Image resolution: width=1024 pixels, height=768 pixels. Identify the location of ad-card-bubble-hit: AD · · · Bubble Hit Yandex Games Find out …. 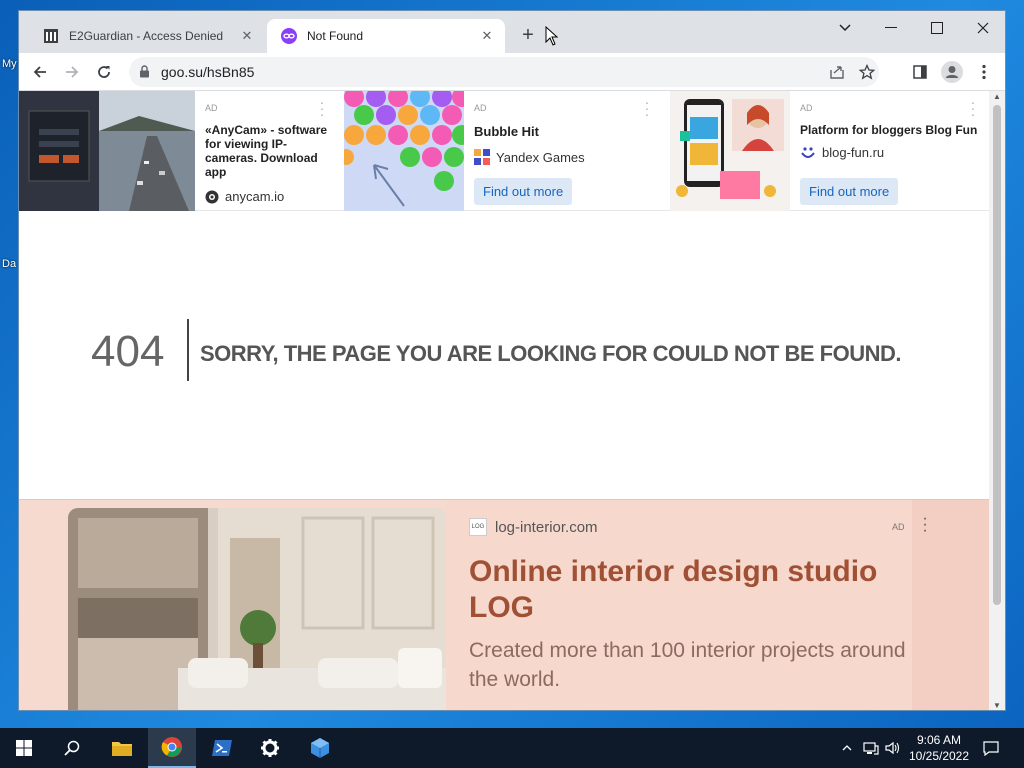
(507, 151).